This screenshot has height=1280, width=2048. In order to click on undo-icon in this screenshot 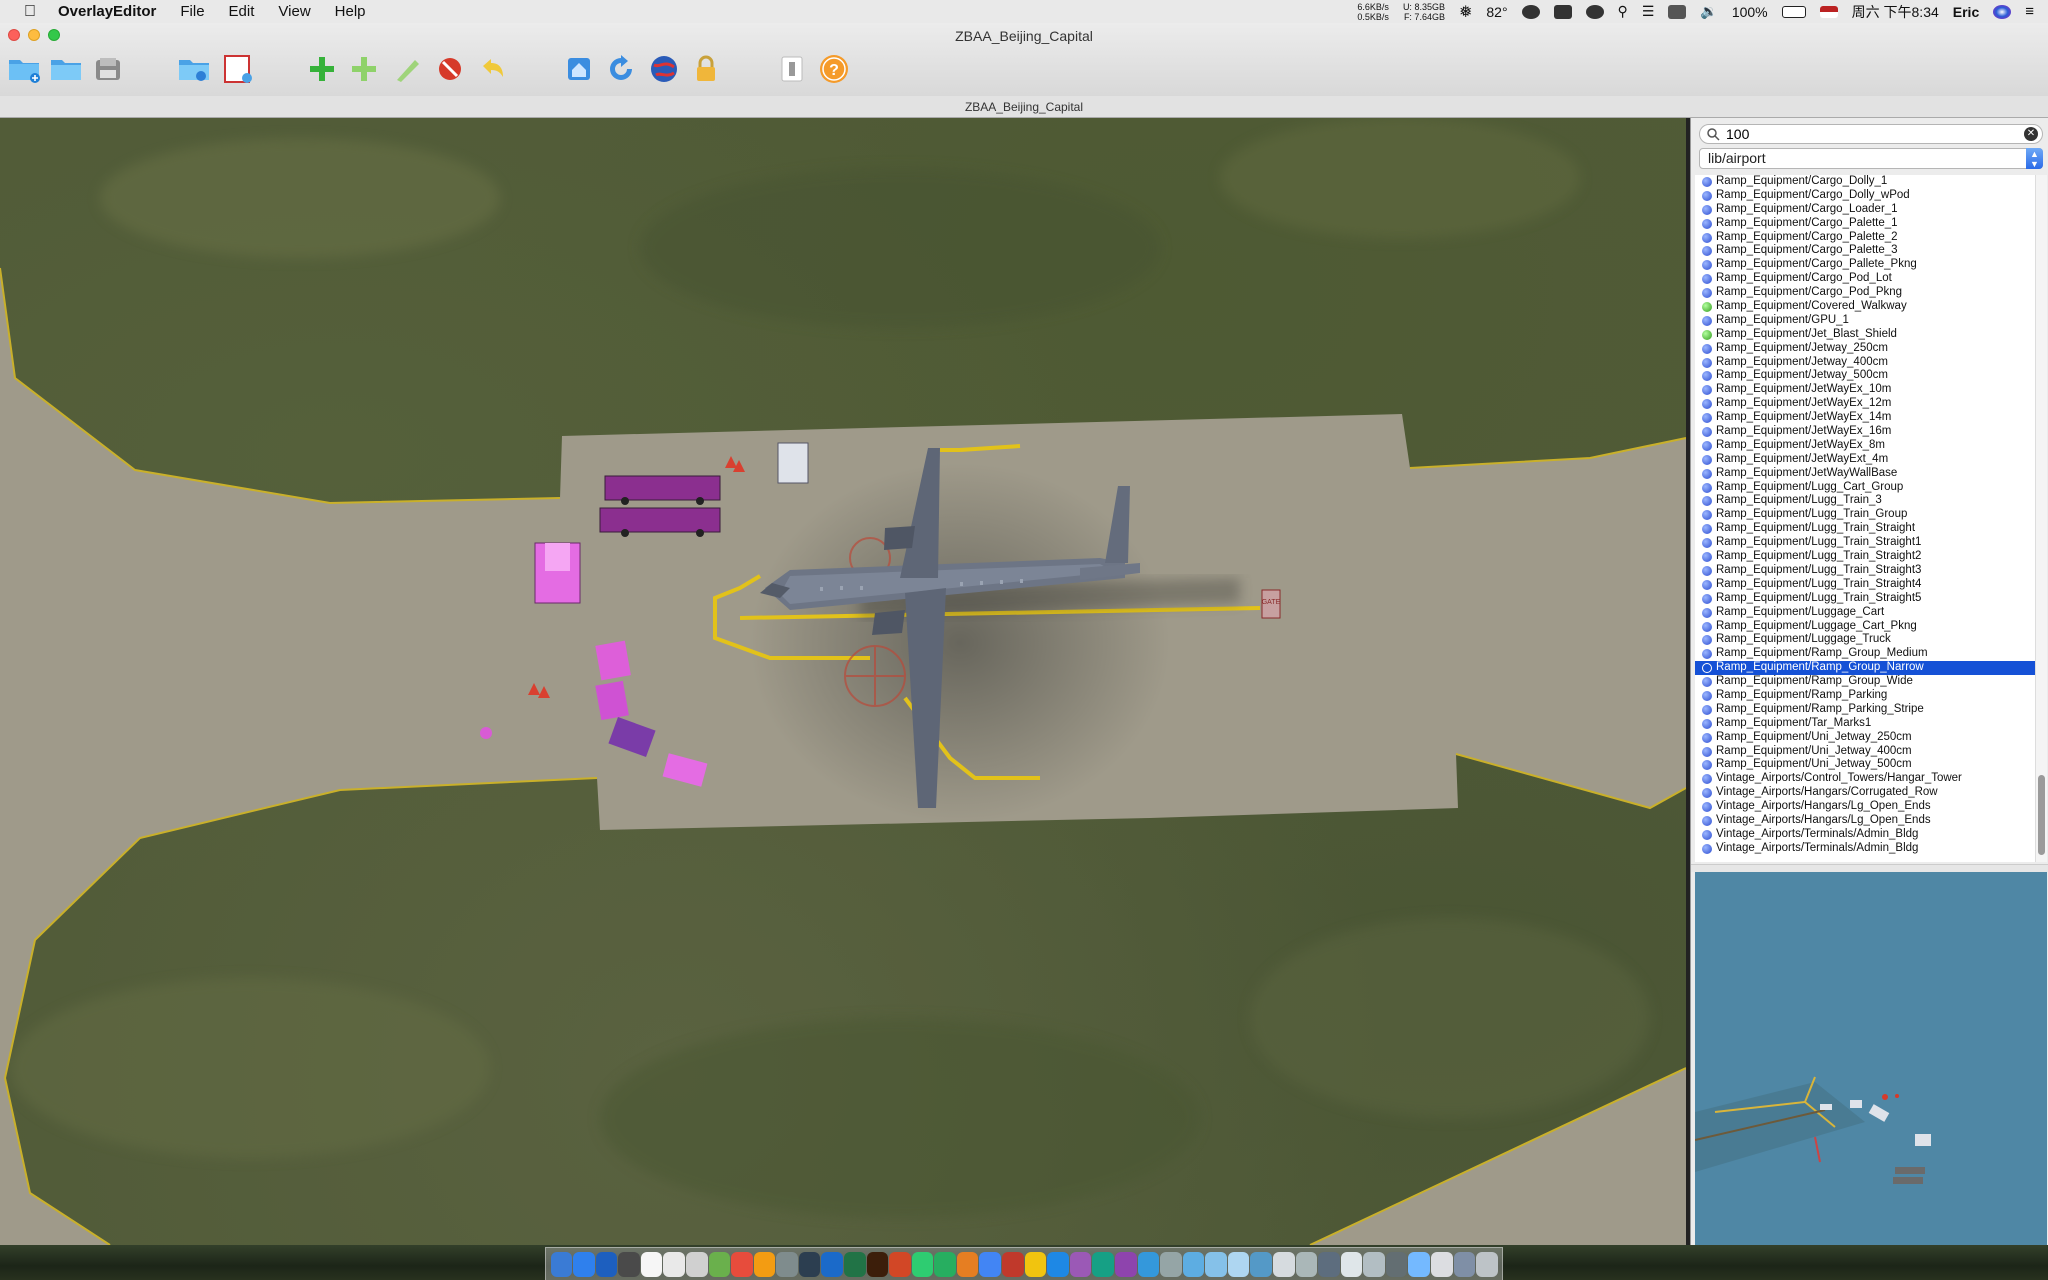, I will do `click(492, 69)`.